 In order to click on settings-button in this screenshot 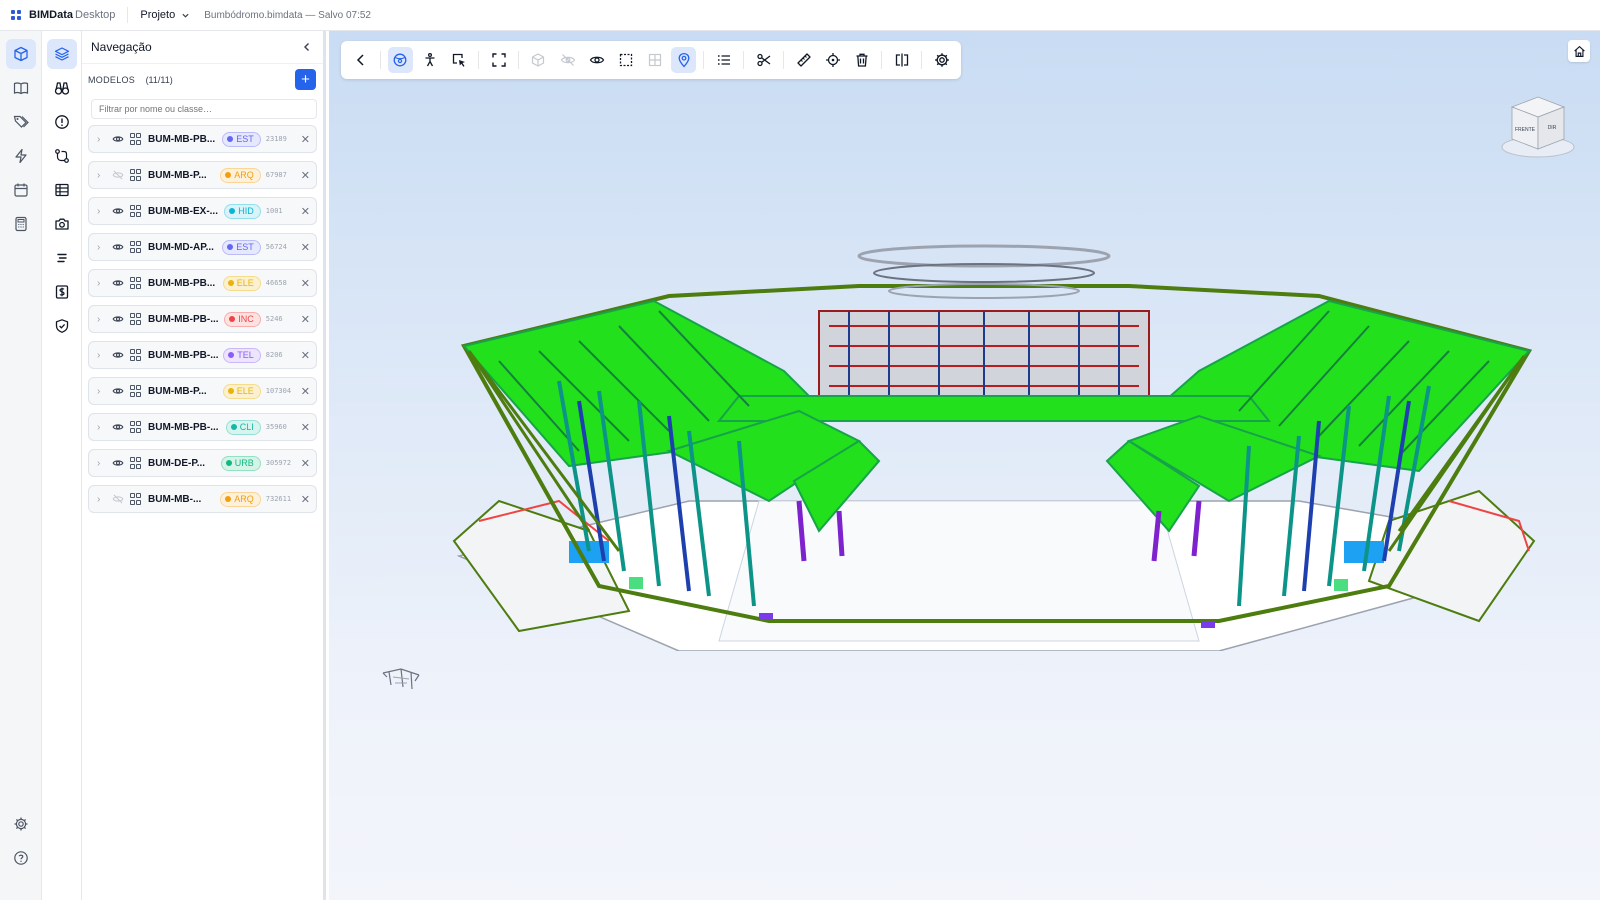, I will do `click(21, 824)`.